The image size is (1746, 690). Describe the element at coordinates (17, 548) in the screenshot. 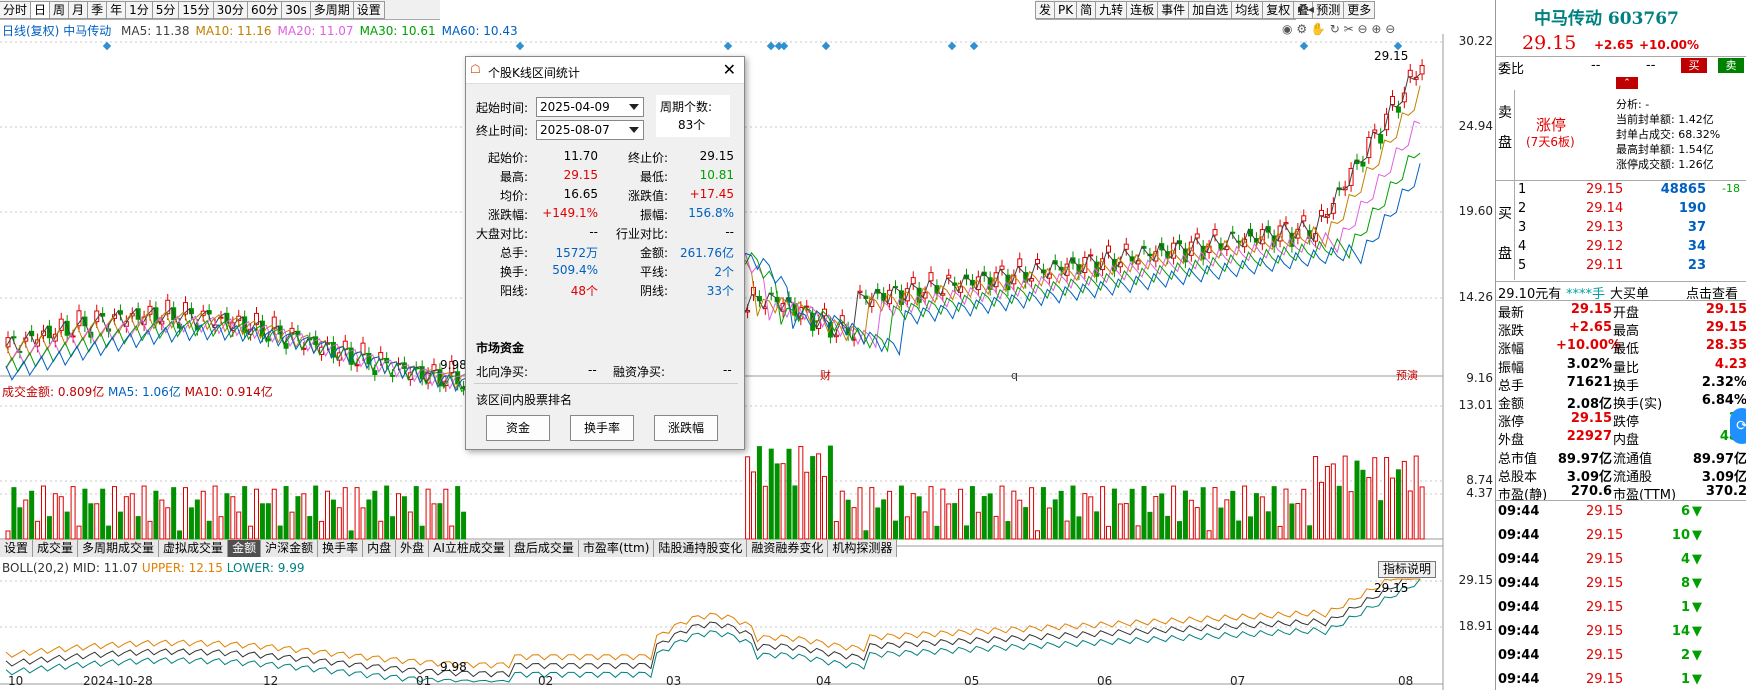

I see `indicator-tab-0: 设置` at that location.